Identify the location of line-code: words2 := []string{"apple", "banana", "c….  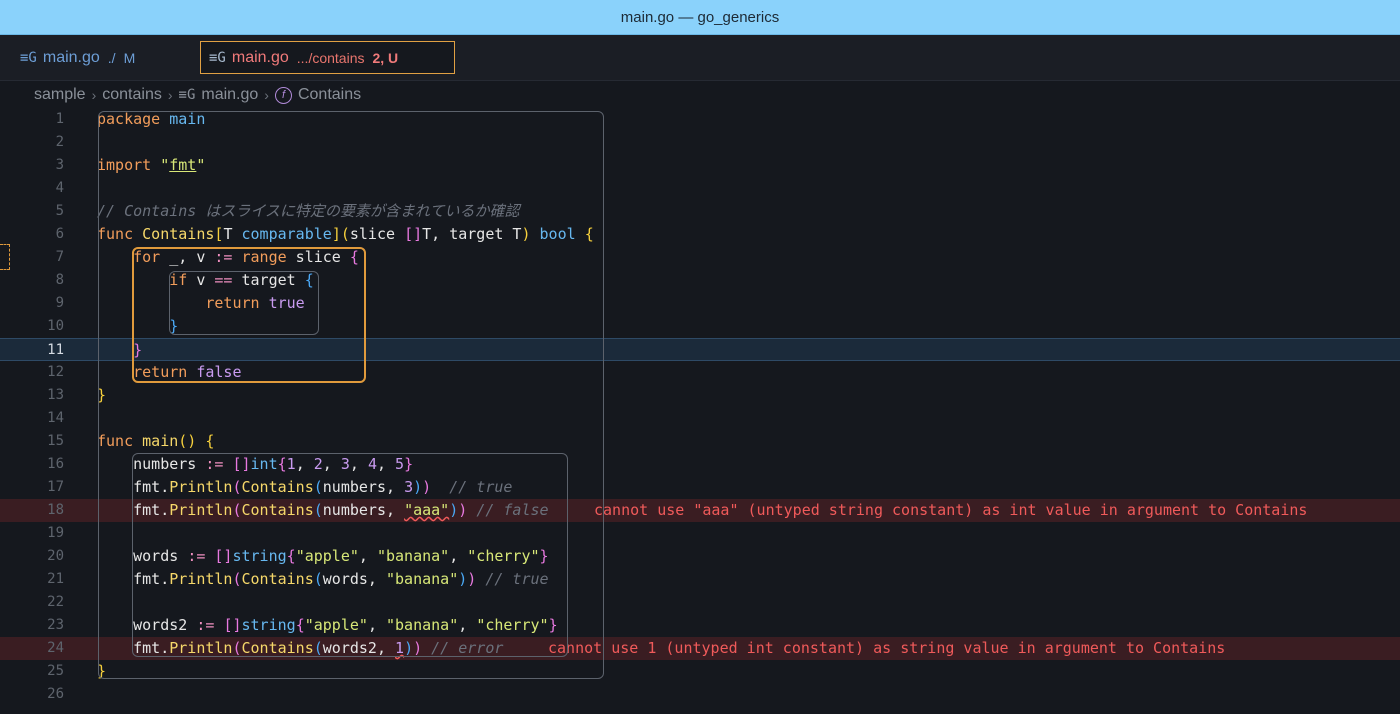
(327, 625).